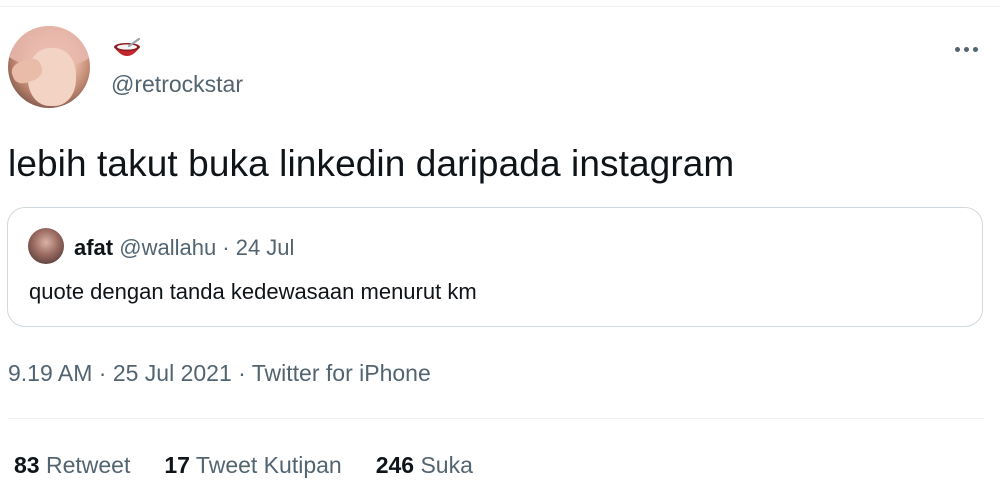  What do you see at coordinates (496, 418) in the screenshot?
I see `stats-divider` at bounding box center [496, 418].